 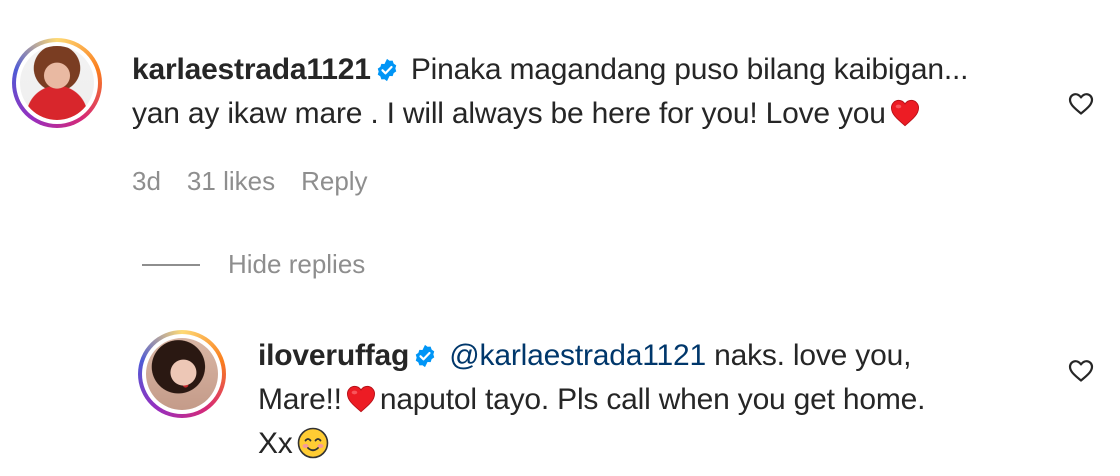 What do you see at coordinates (251, 69) in the screenshot?
I see `comment-username: karlaestrada1121` at bounding box center [251, 69].